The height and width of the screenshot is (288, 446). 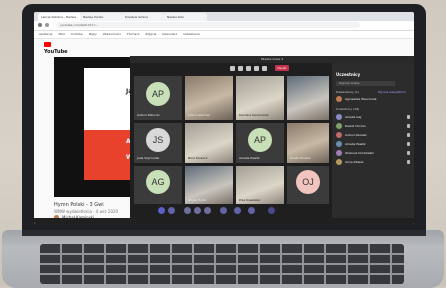 I want to click on participant-name: Anna Zbalsz, so click(x=354, y=162).